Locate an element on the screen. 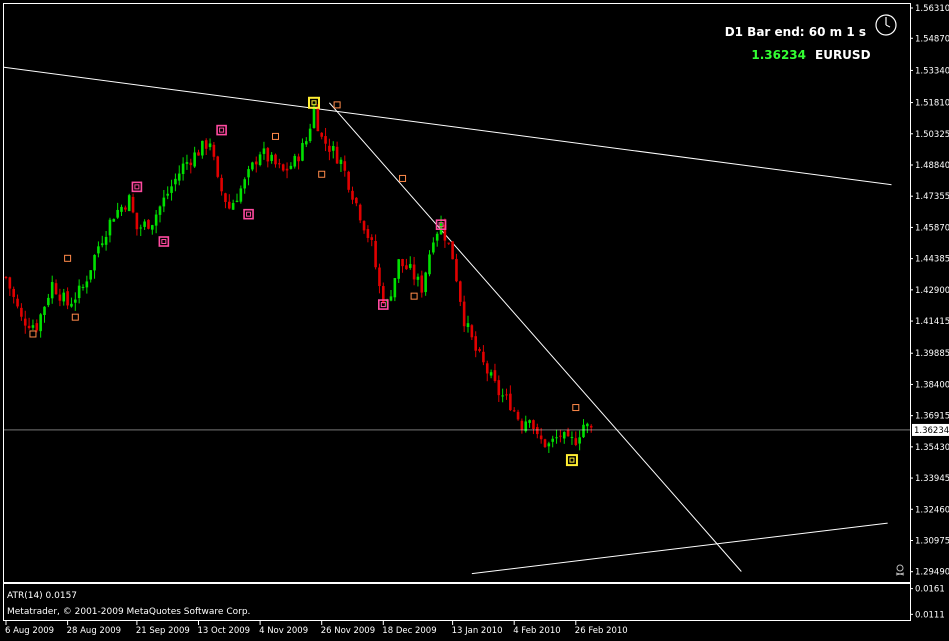 The image size is (949, 641). date-tick-label: 4 Nov 2009 is located at coordinates (283, 631).